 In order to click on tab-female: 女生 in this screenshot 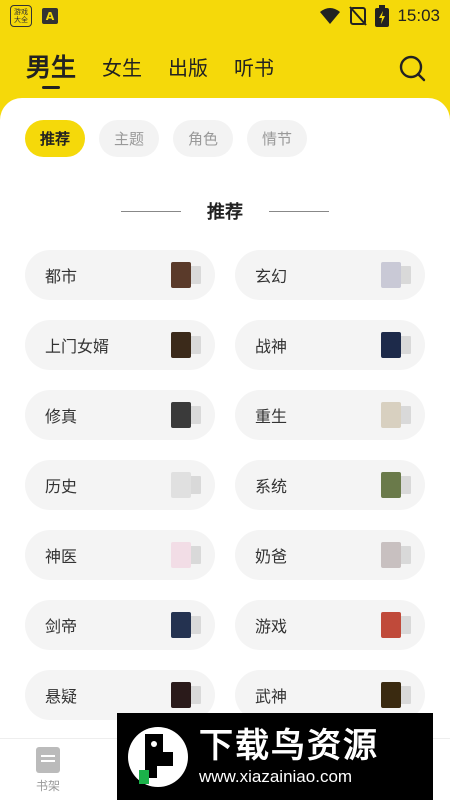, I will do `click(122, 60)`.